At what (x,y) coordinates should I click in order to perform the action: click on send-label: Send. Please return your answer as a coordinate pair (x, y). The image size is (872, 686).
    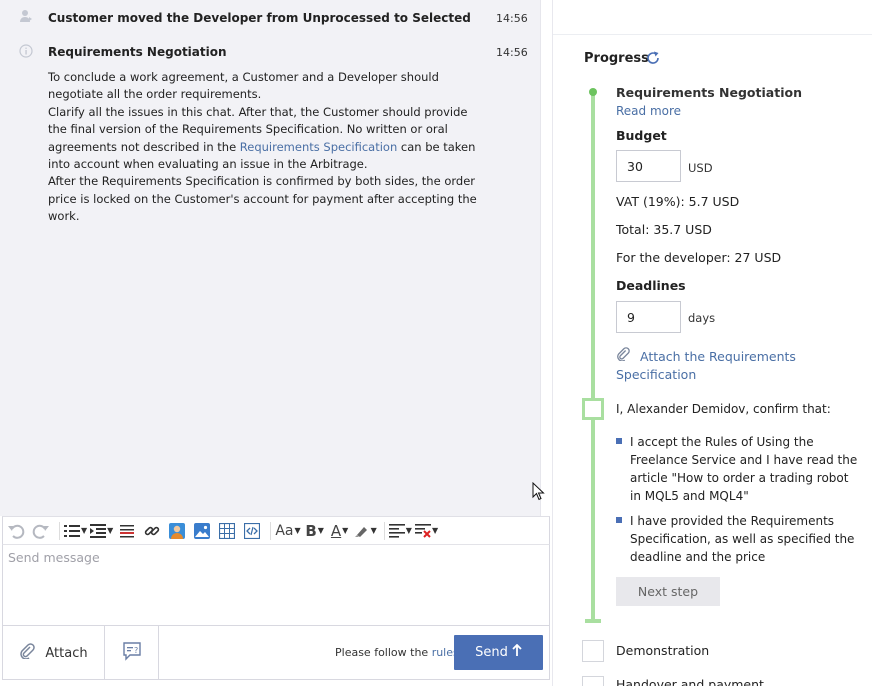
    Looking at the image, I should click on (491, 652).